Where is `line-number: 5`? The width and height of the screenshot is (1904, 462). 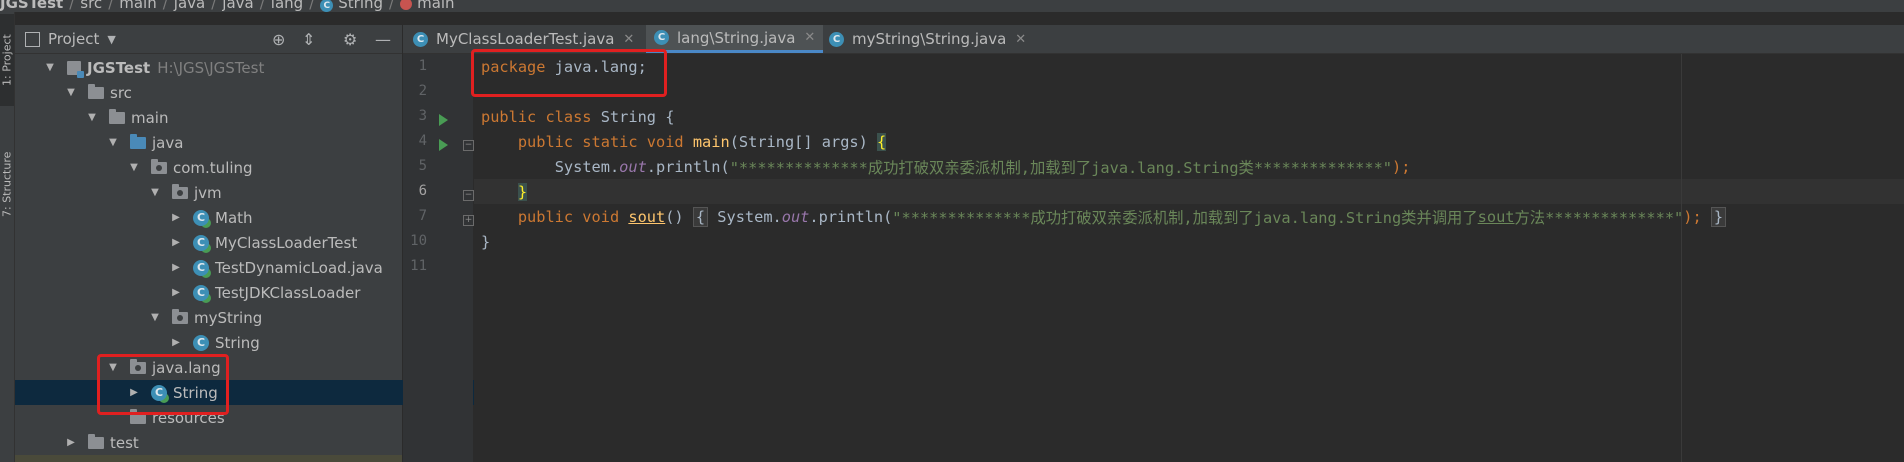 line-number: 5 is located at coordinates (422, 166).